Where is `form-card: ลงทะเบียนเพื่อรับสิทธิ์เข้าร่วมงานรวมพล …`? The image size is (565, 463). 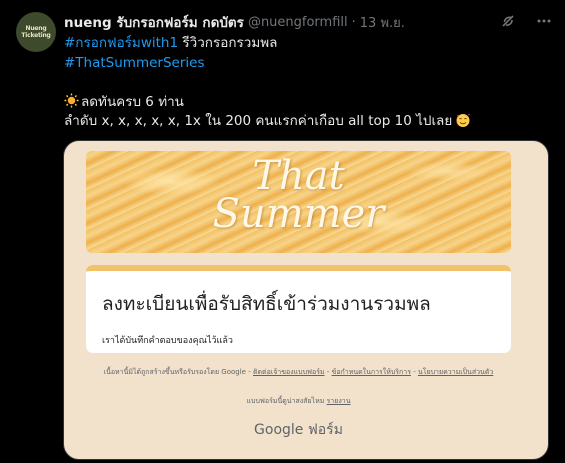
form-card: ลงทะเบียนเพื่อรับสิทธิ์เข้าร่วมงานรวมพล … is located at coordinates (298, 309).